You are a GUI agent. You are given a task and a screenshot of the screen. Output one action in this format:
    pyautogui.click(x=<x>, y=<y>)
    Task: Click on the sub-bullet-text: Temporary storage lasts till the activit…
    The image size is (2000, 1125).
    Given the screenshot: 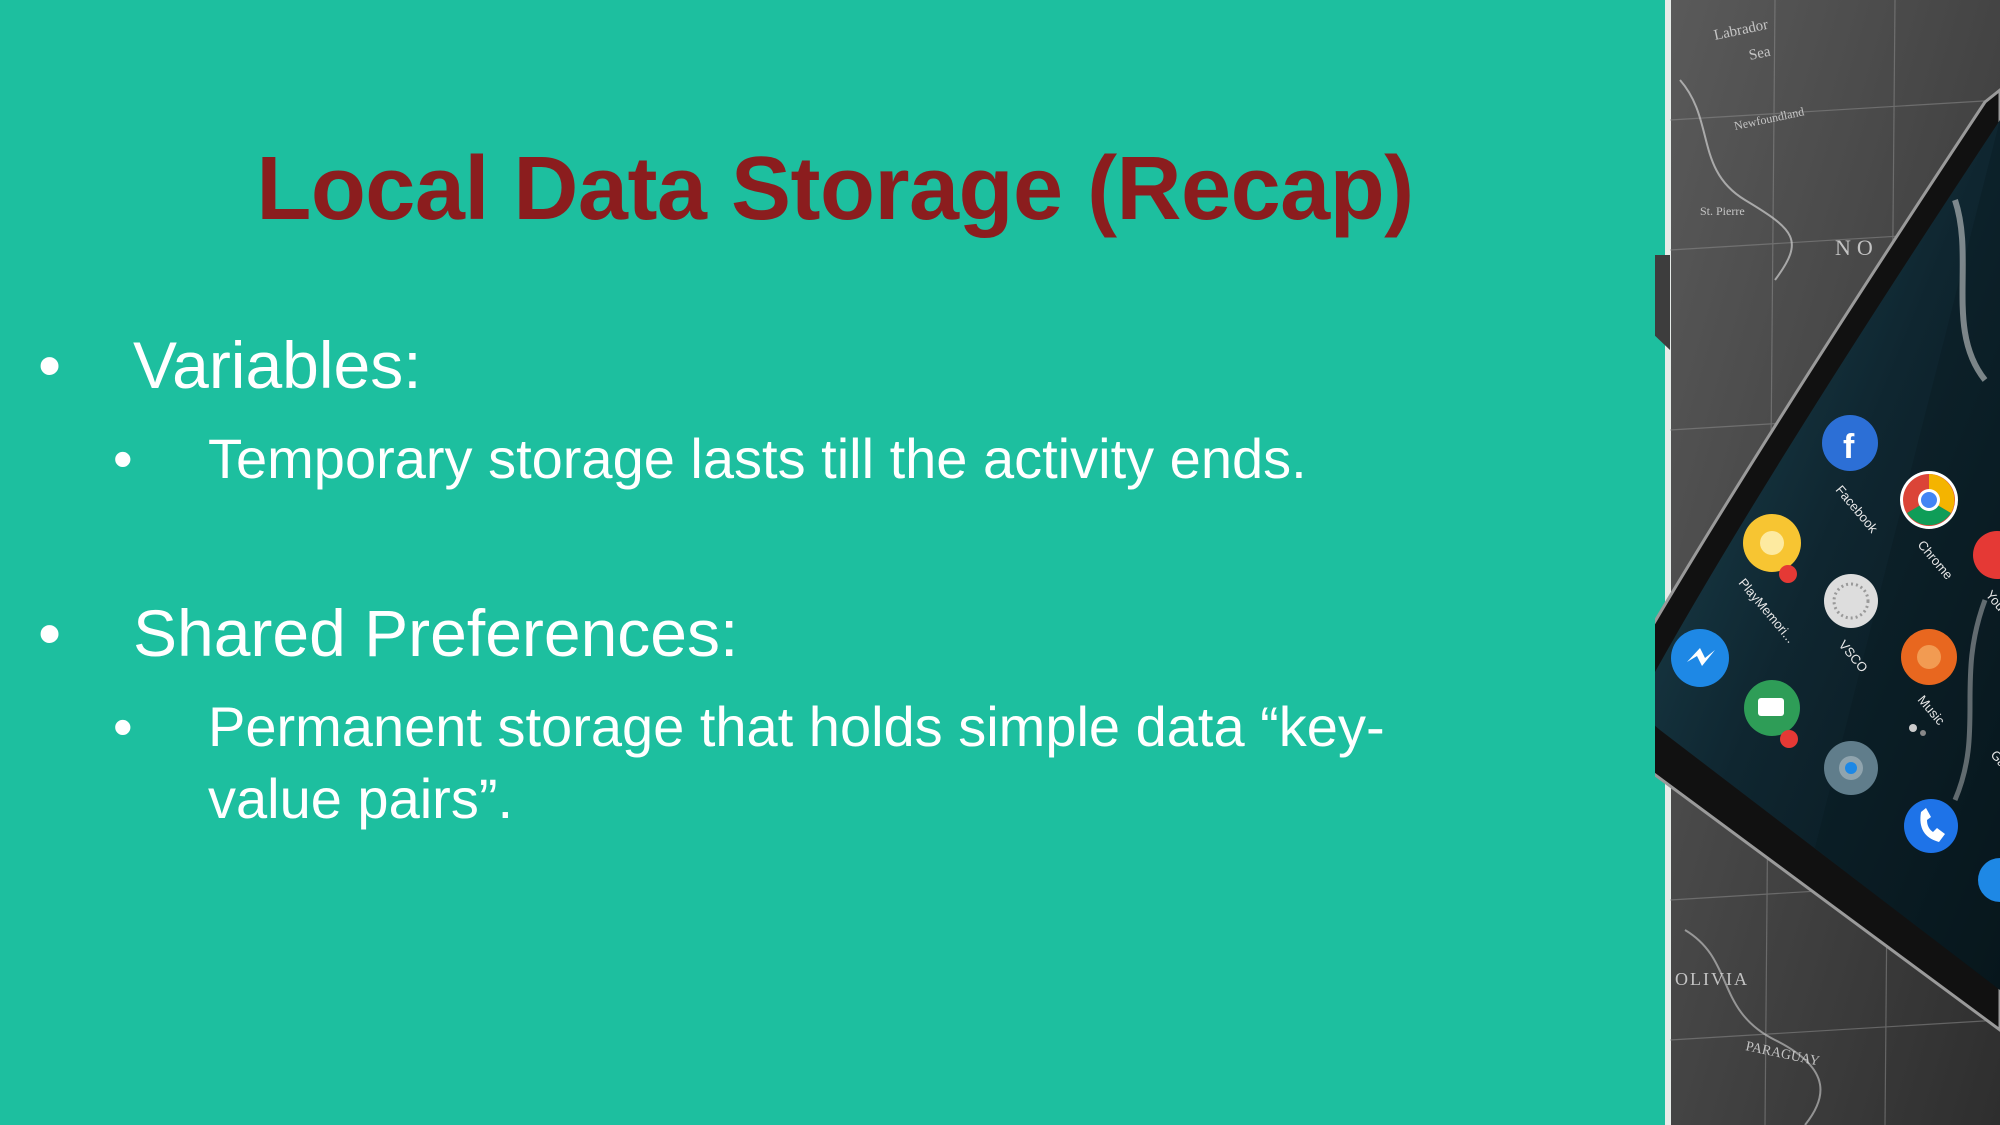 What is the action you would take?
    pyautogui.click(x=757, y=458)
    